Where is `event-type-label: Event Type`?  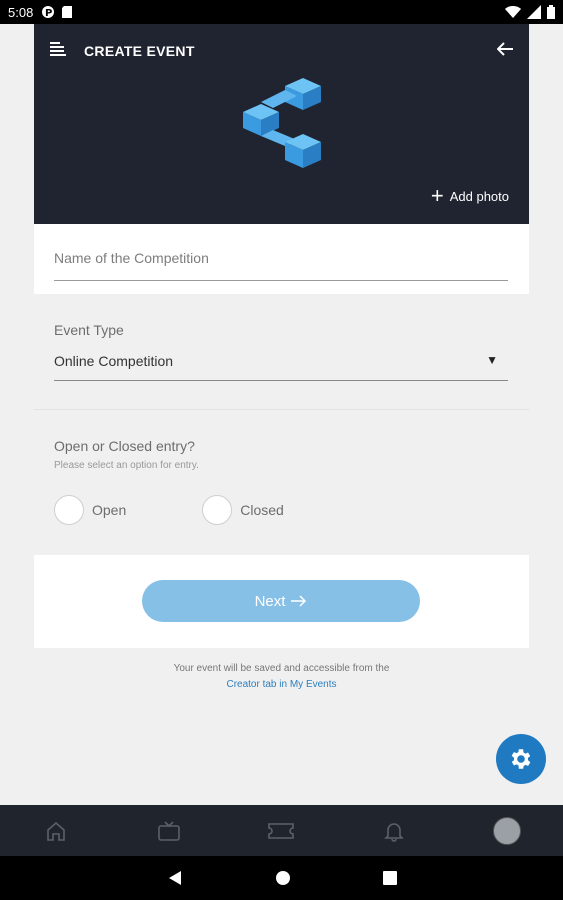
event-type-label: Event Type is located at coordinates (89, 330).